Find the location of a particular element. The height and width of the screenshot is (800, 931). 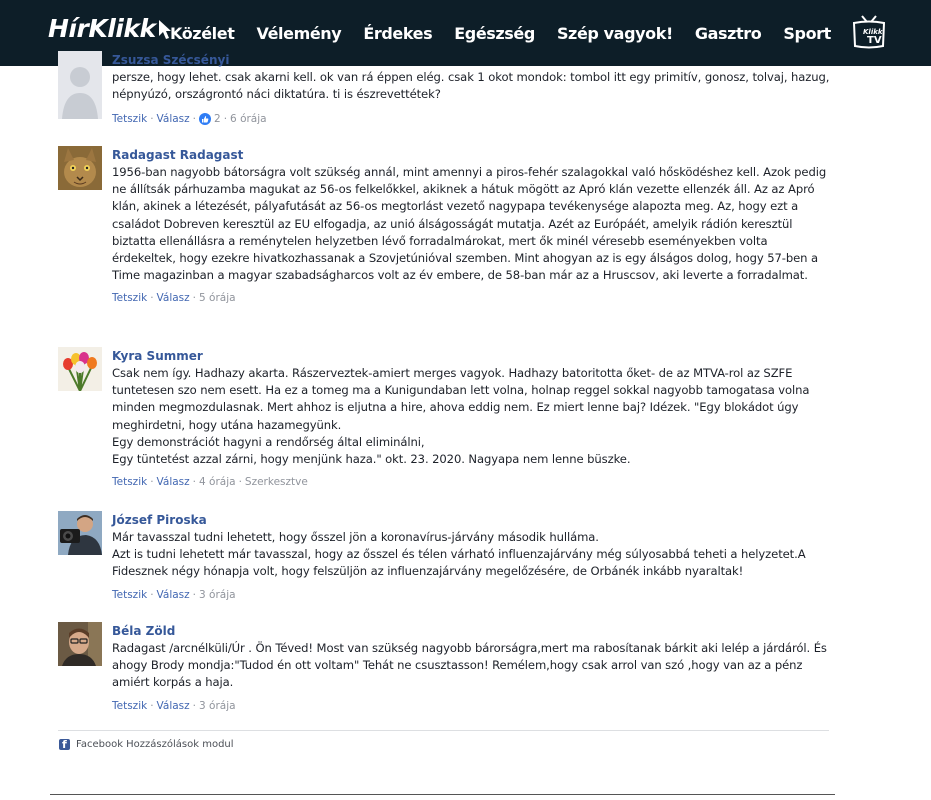

comment-author: Radagast Radagast is located at coordinates (472, 155).